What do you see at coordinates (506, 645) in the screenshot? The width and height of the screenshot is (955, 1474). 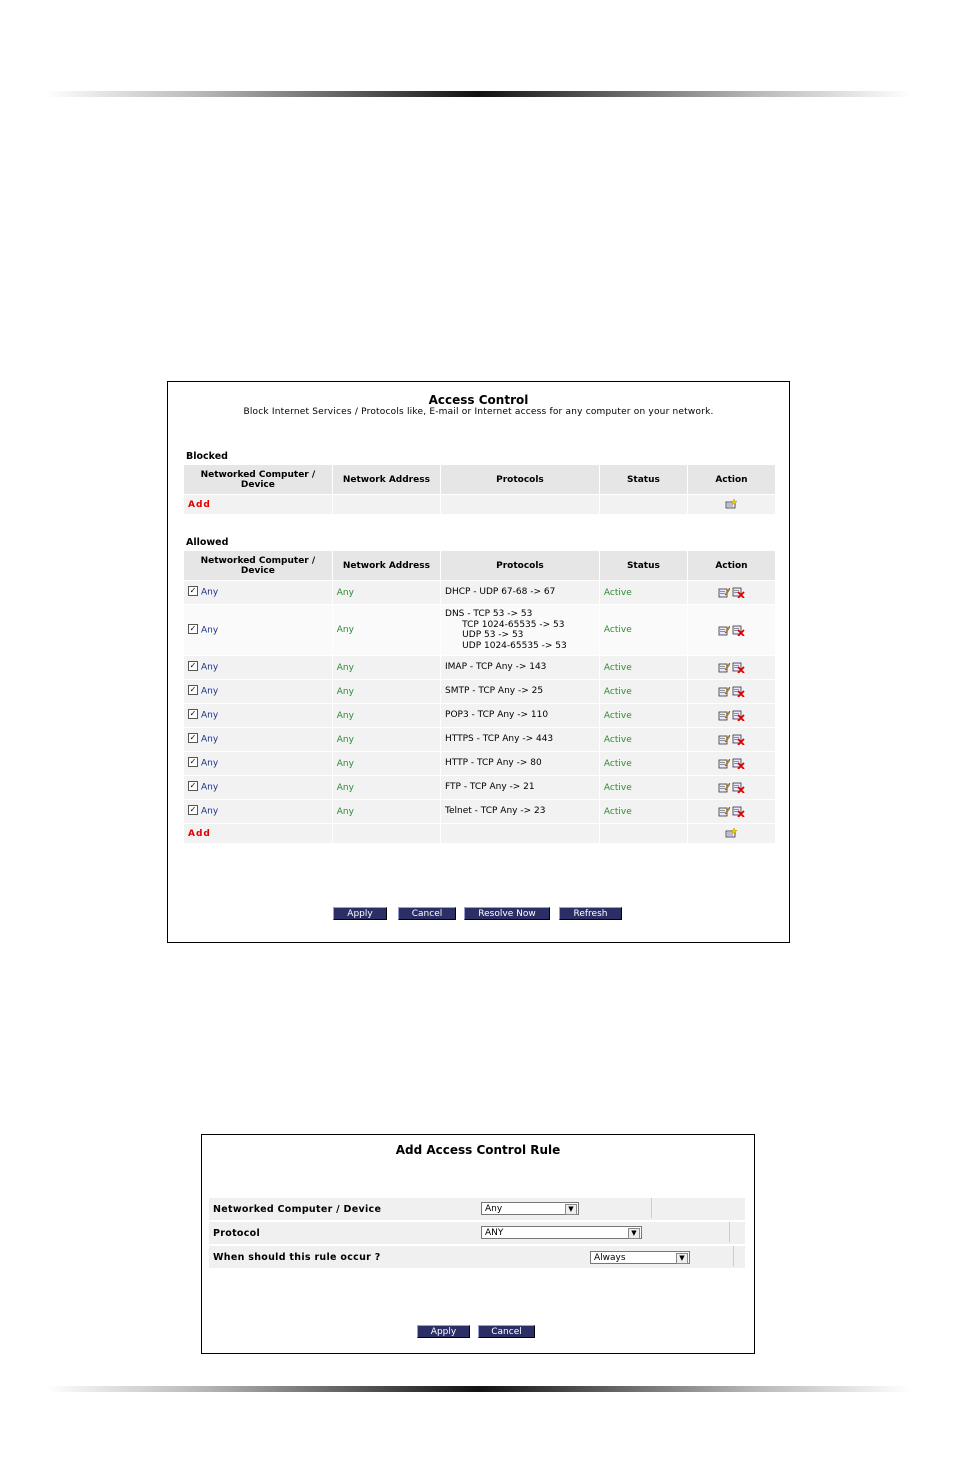 I see `protocol-line: UDP 1024-65535 -> 53` at bounding box center [506, 645].